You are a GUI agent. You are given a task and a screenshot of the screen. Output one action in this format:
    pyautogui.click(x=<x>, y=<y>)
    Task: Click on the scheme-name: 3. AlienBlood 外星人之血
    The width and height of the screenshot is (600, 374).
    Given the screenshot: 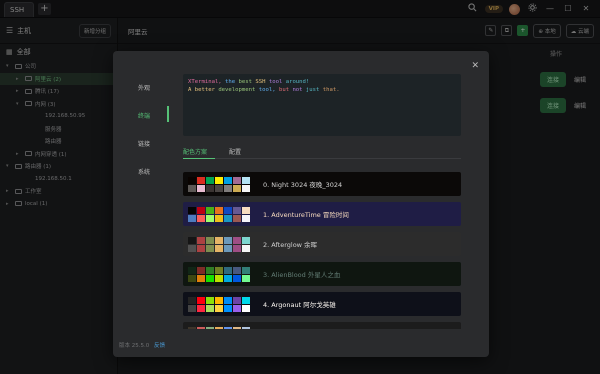 What is the action you would take?
    pyautogui.click(x=302, y=275)
    